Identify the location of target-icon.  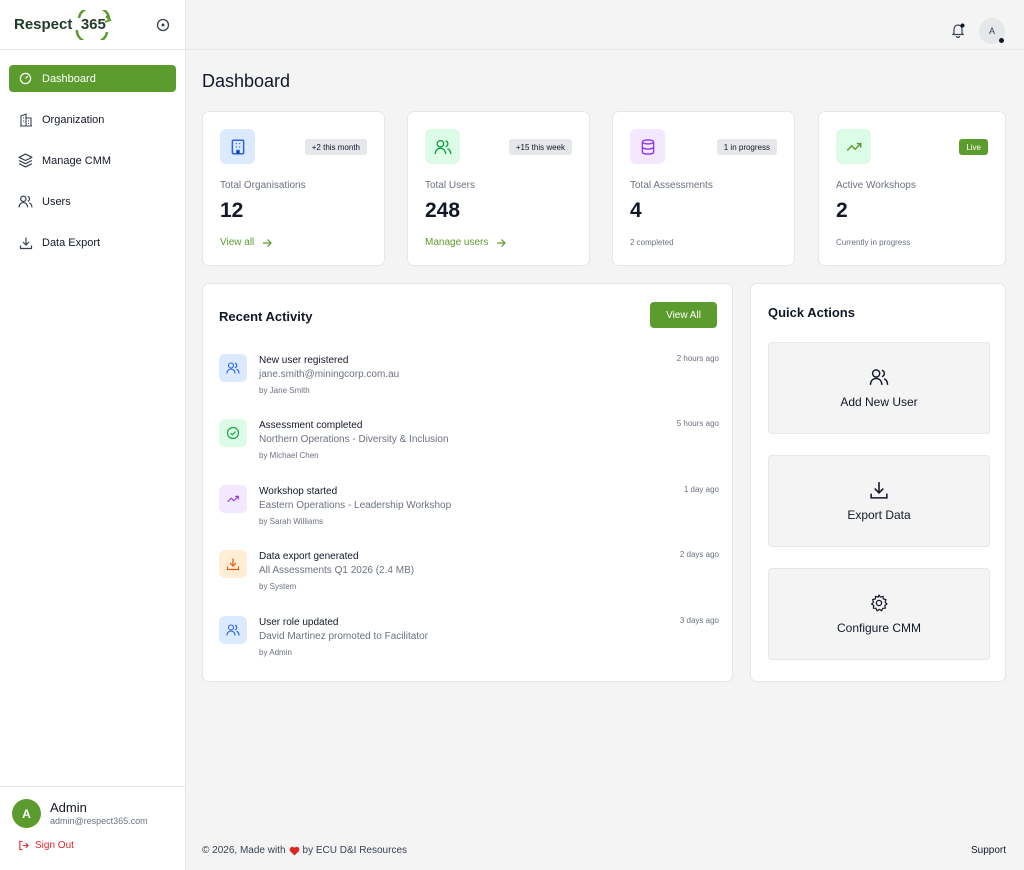
(163, 24).